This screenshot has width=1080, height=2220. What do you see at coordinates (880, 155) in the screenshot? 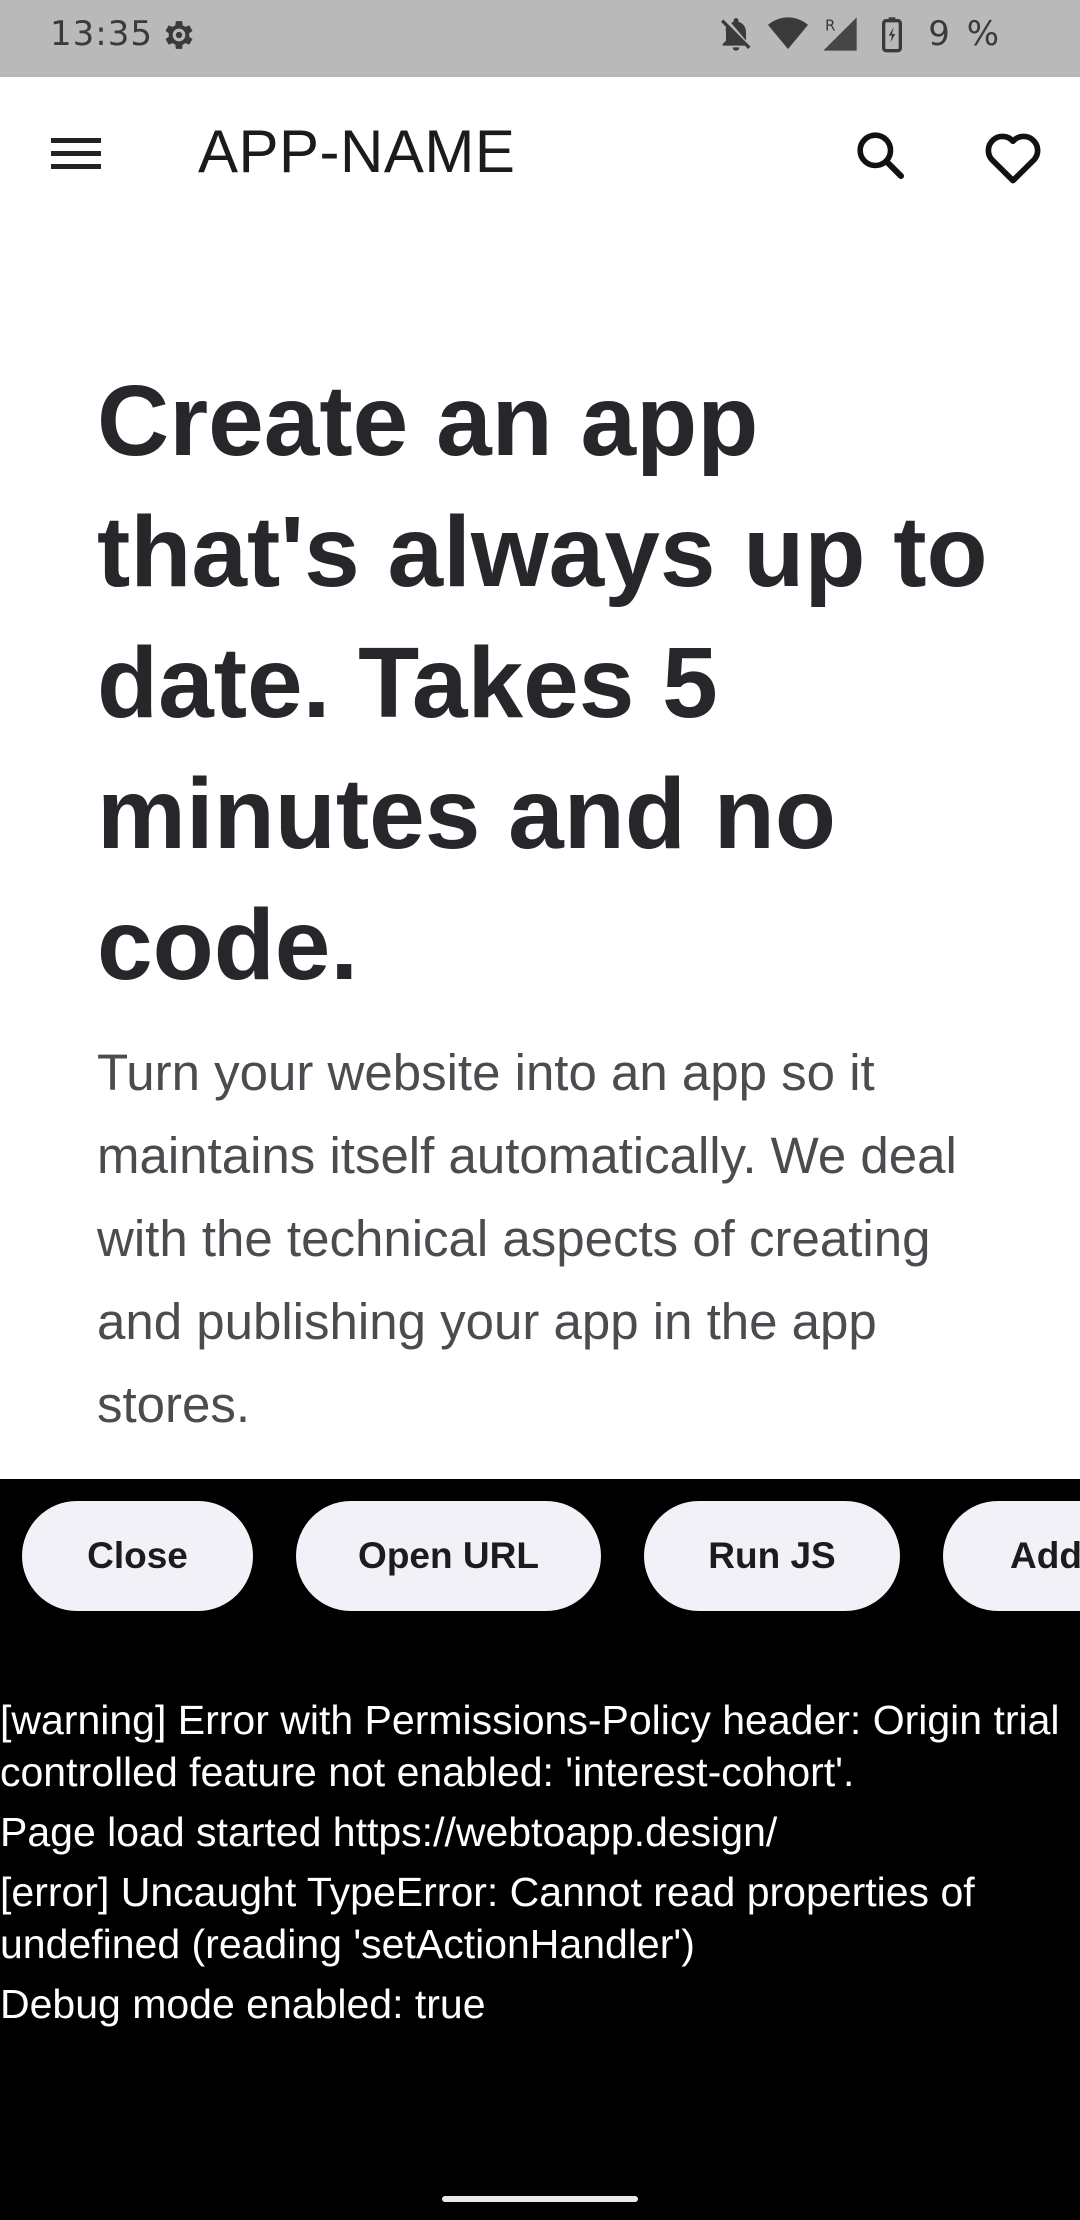
I see `search-icon` at bounding box center [880, 155].